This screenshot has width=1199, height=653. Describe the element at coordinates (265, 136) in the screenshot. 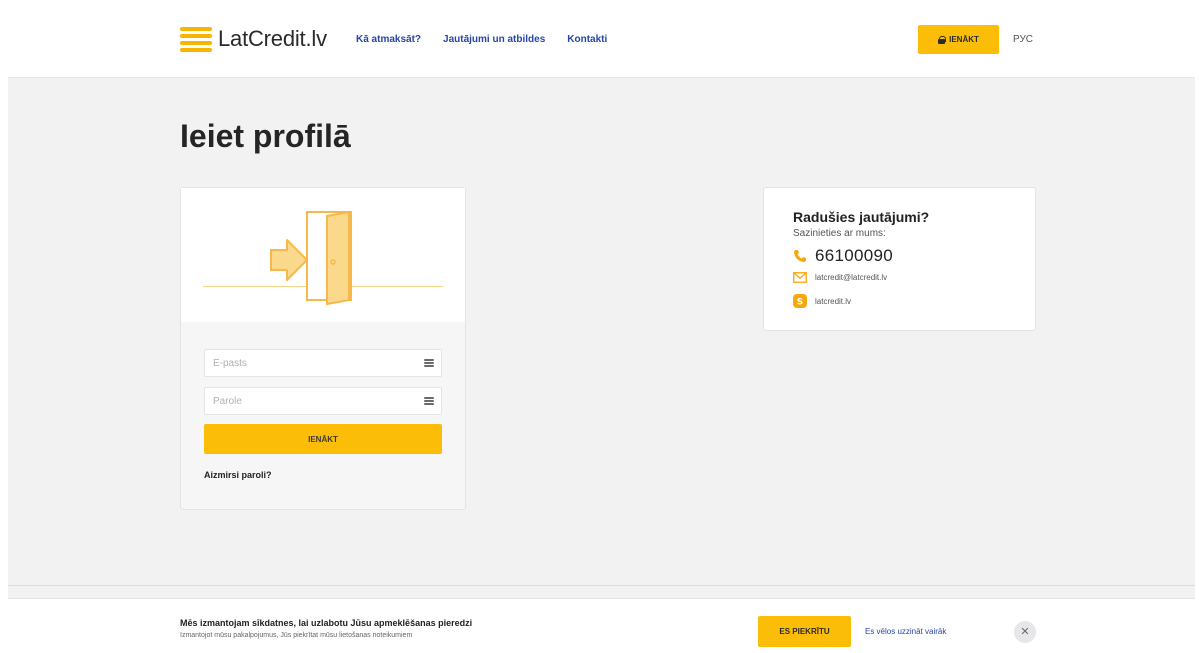

I see `page-title: Ieiet profilā` at that location.